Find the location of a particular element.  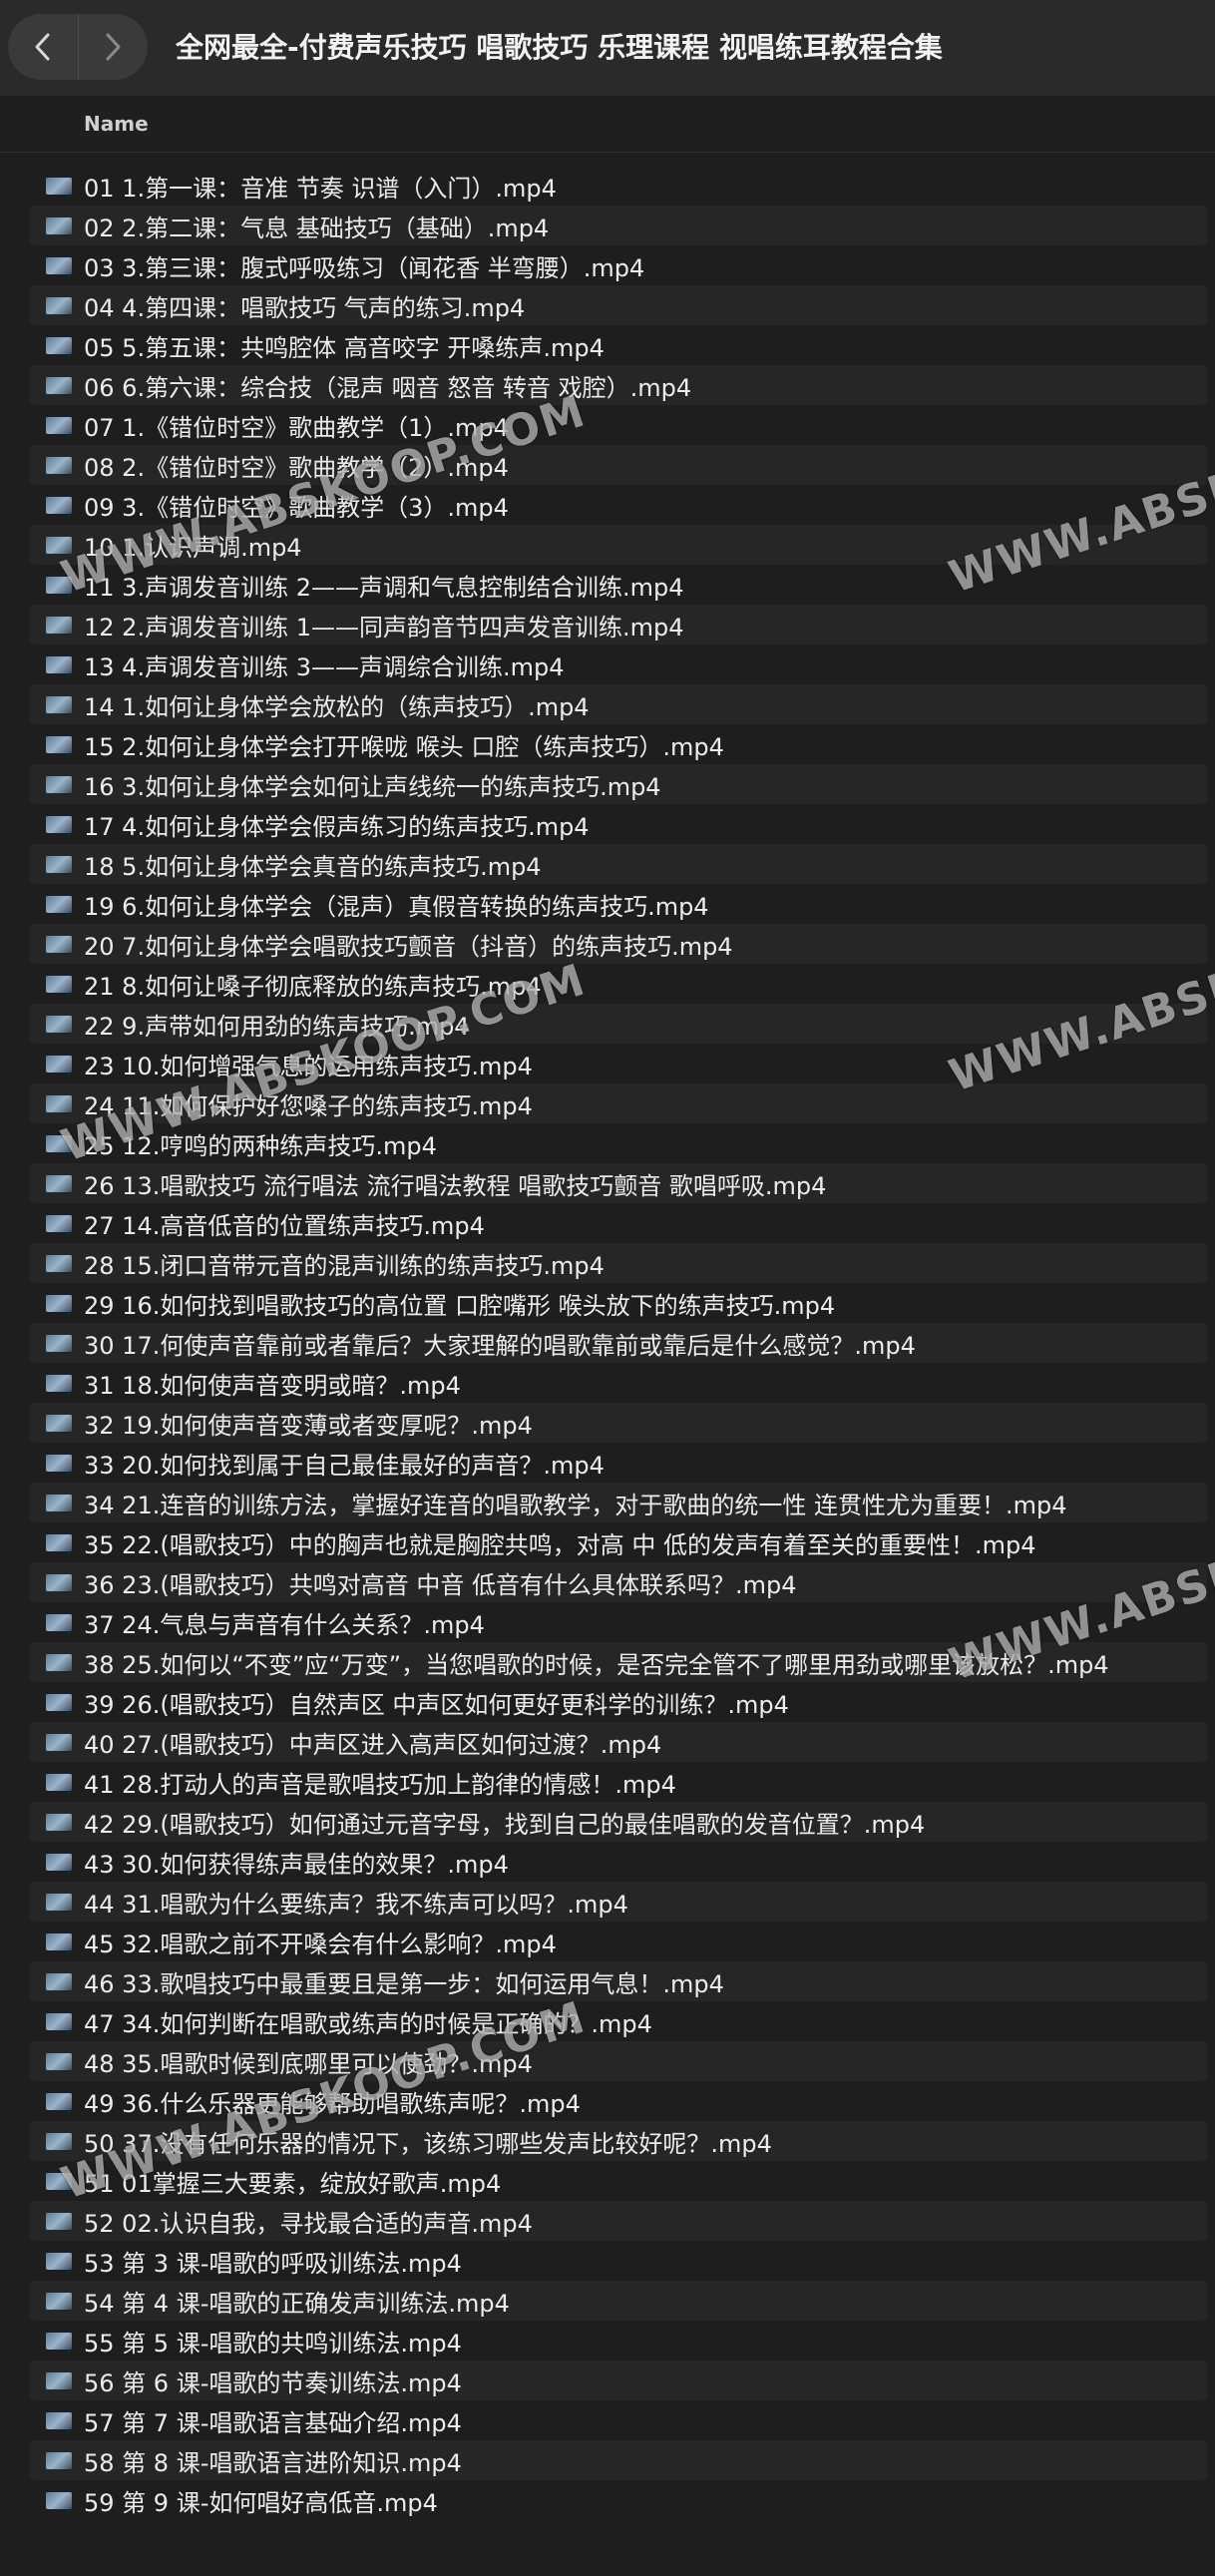

file-row: 21 8.如何让嗓子彻底释放的练声技巧.mp4 is located at coordinates (618, 984).